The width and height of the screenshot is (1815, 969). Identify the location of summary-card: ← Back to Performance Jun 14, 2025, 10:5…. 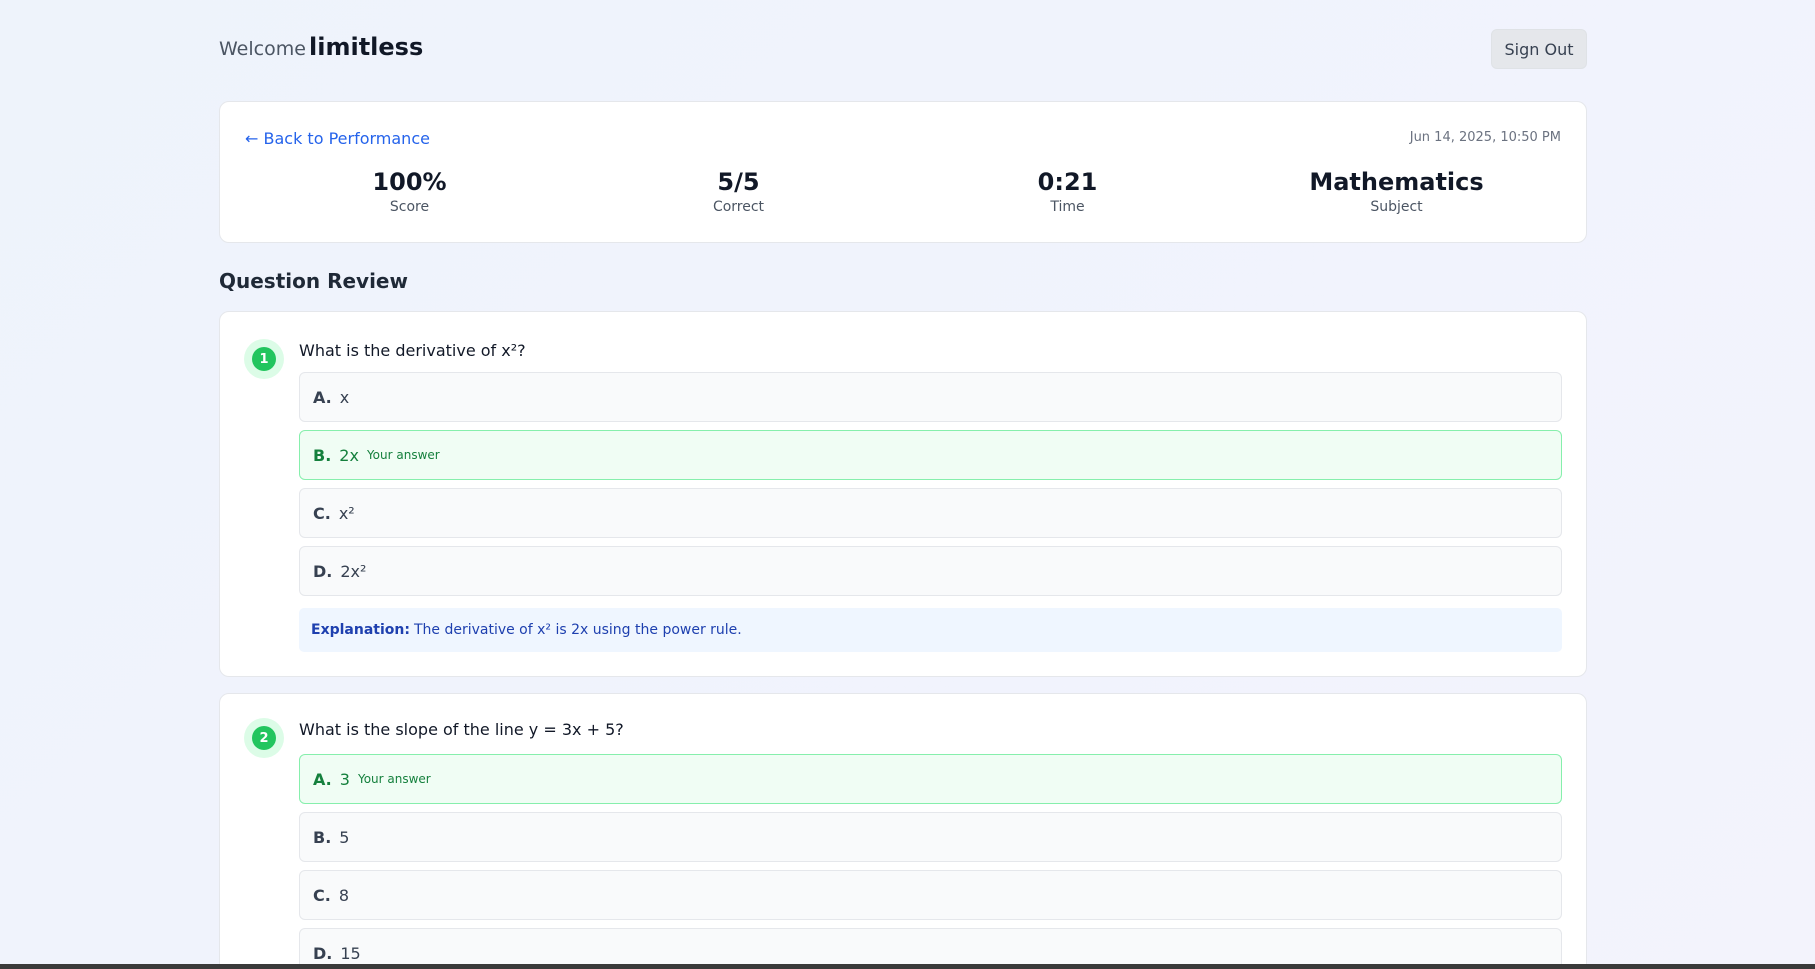
(903, 172).